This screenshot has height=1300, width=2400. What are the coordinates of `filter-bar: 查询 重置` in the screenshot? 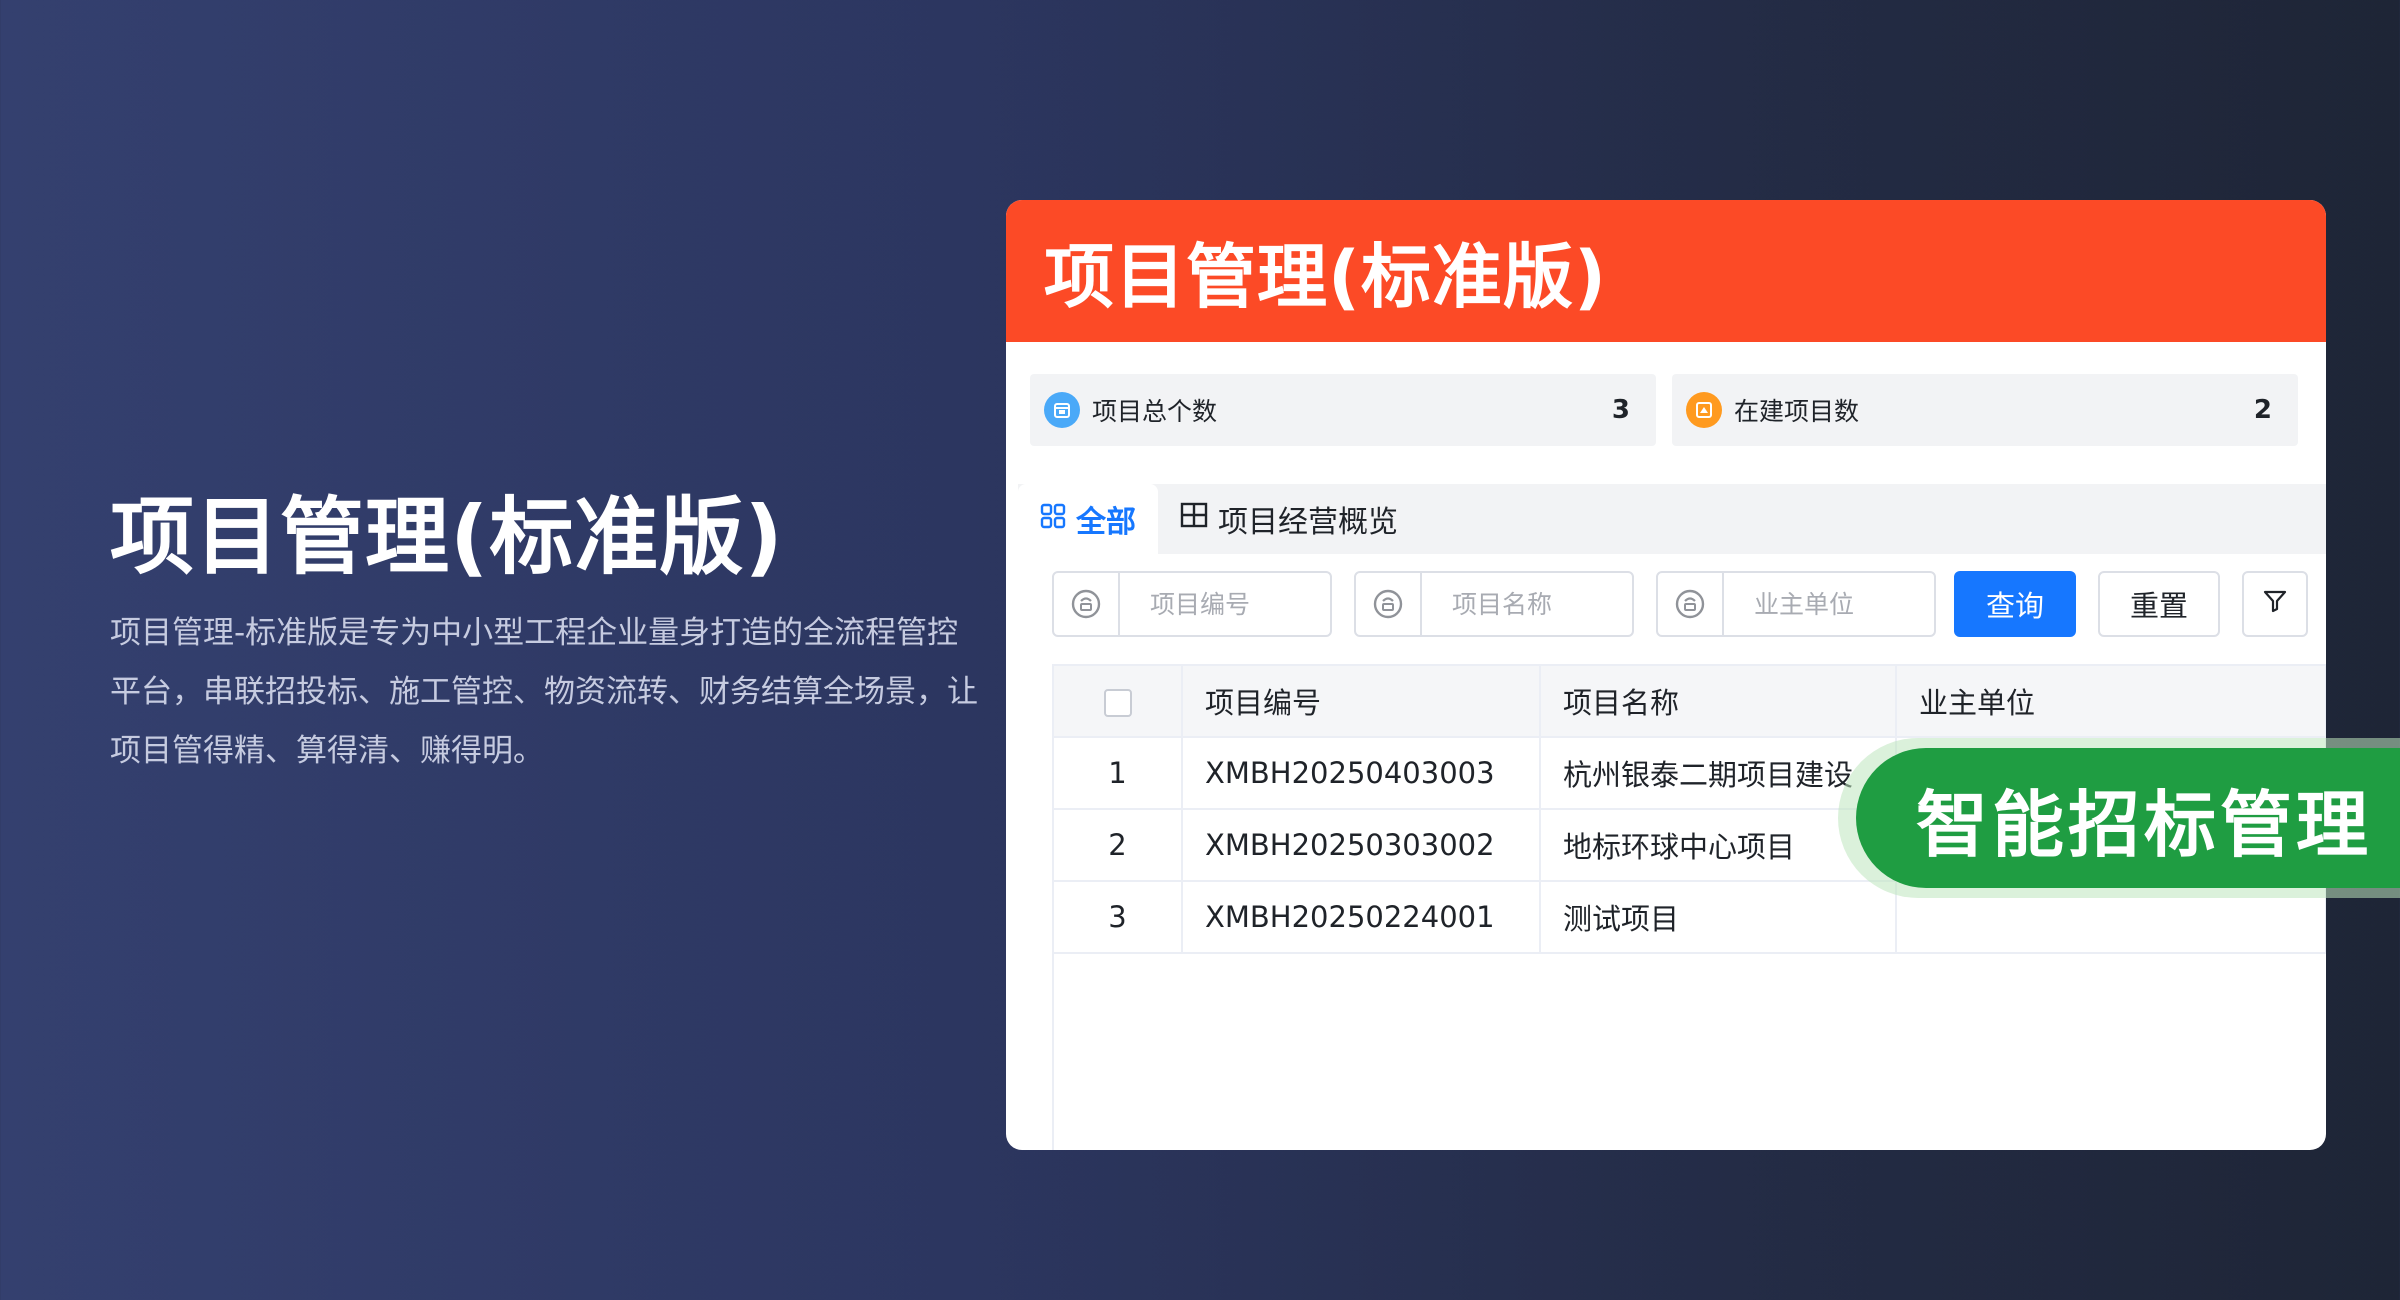 It's located at (1682, 604).